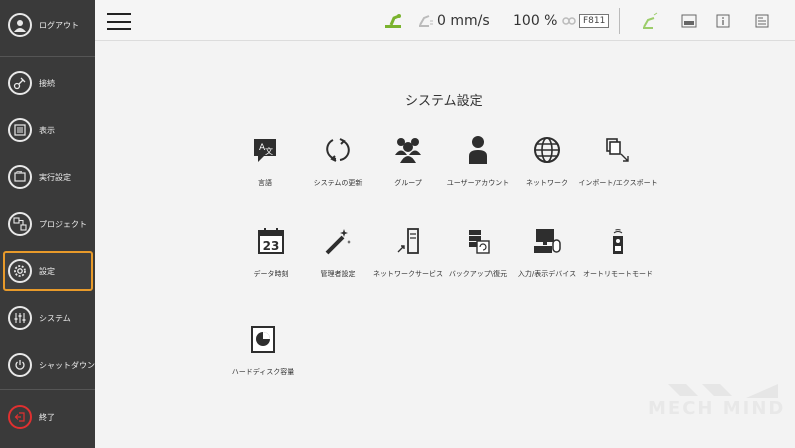  What do you see at coordinates (59, 25) in the screenshot?
I see `sidebar-item-label: ログアウト` at bounding box center [59, 25].